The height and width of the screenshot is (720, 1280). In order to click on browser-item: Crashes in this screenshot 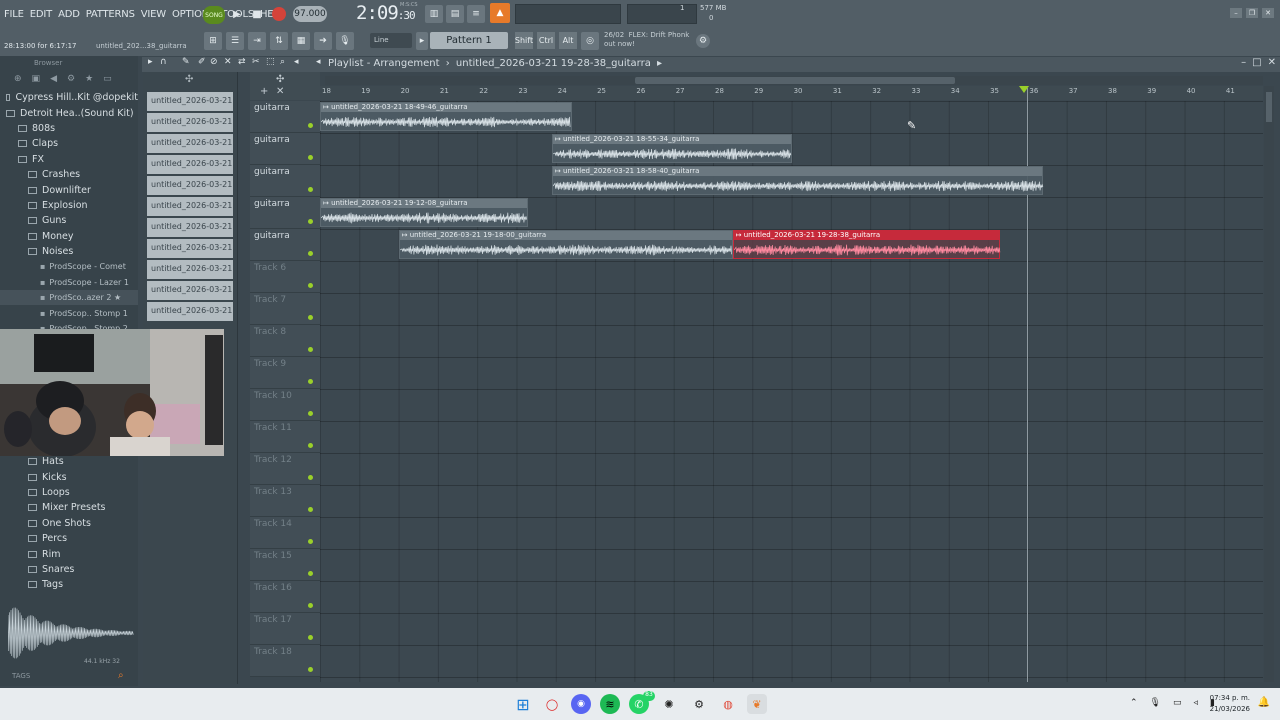, I will do `click(69, 174)`.